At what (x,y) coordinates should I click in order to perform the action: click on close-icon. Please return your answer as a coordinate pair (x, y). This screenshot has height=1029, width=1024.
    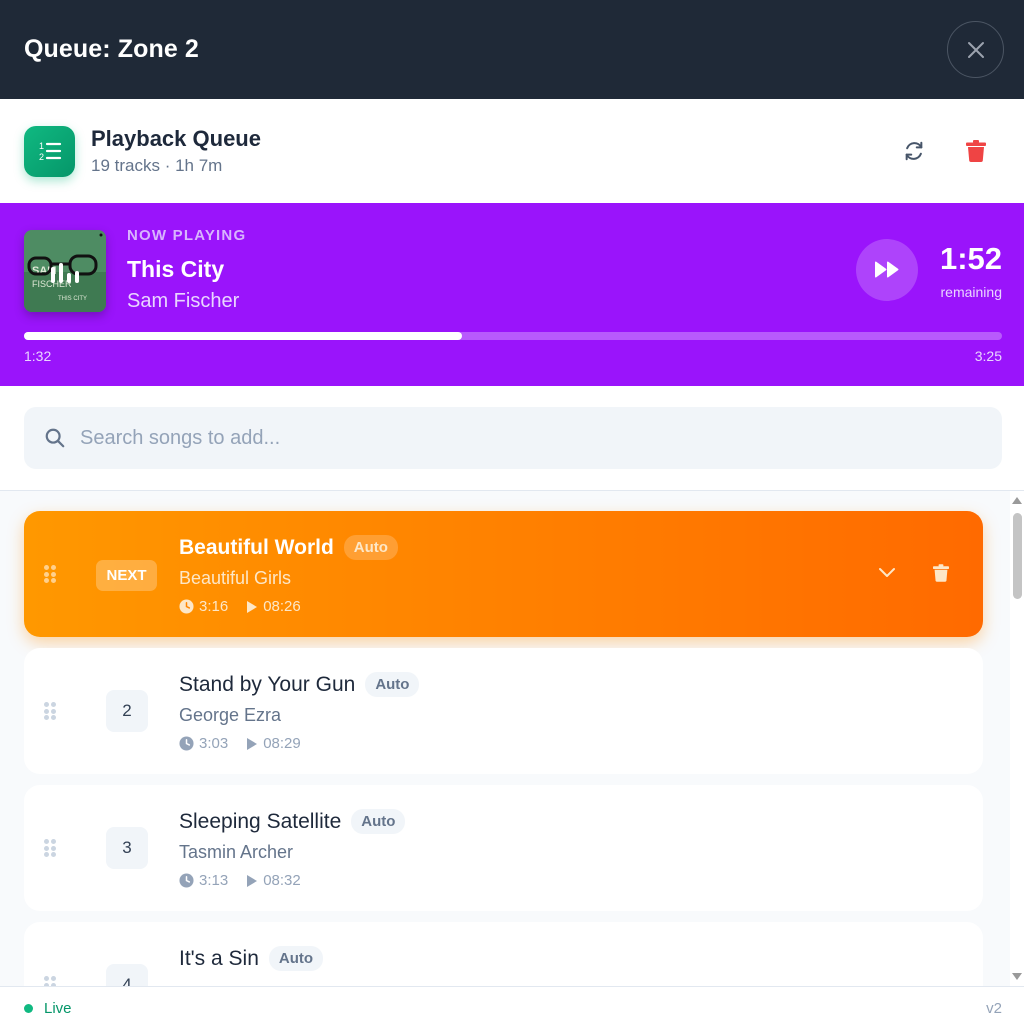
    Looking at the image, I should click on (975, 49).